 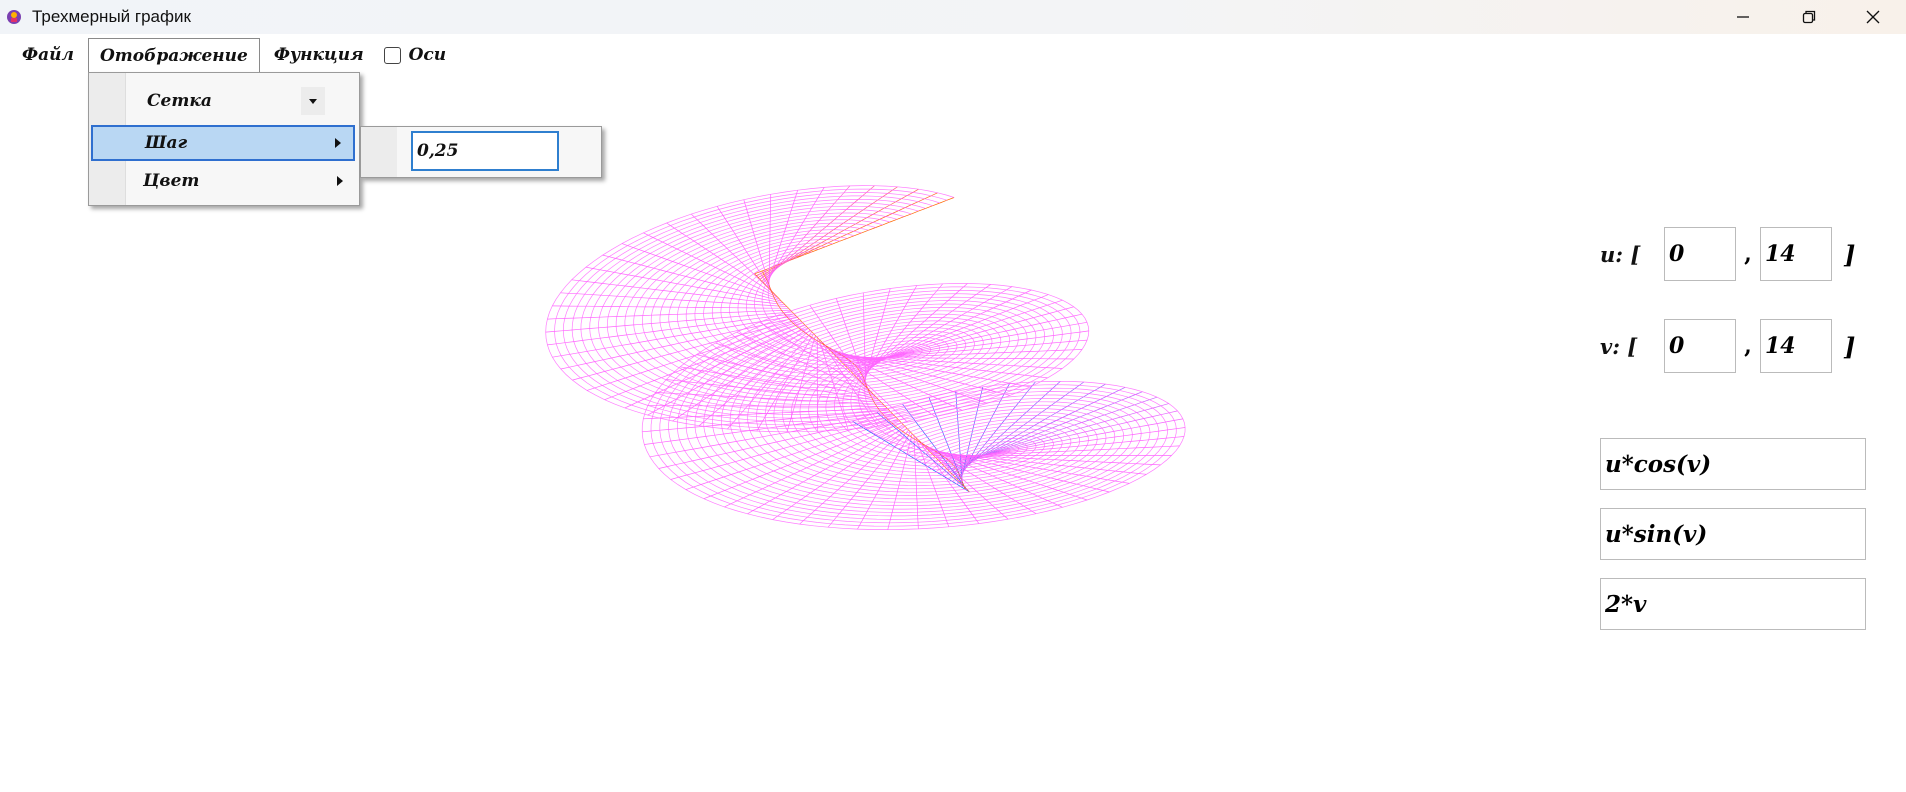 What do you see at coordinates (379, 152) in the screenshot?
I see `submenu-gutter` at bounding box center [379, 152].